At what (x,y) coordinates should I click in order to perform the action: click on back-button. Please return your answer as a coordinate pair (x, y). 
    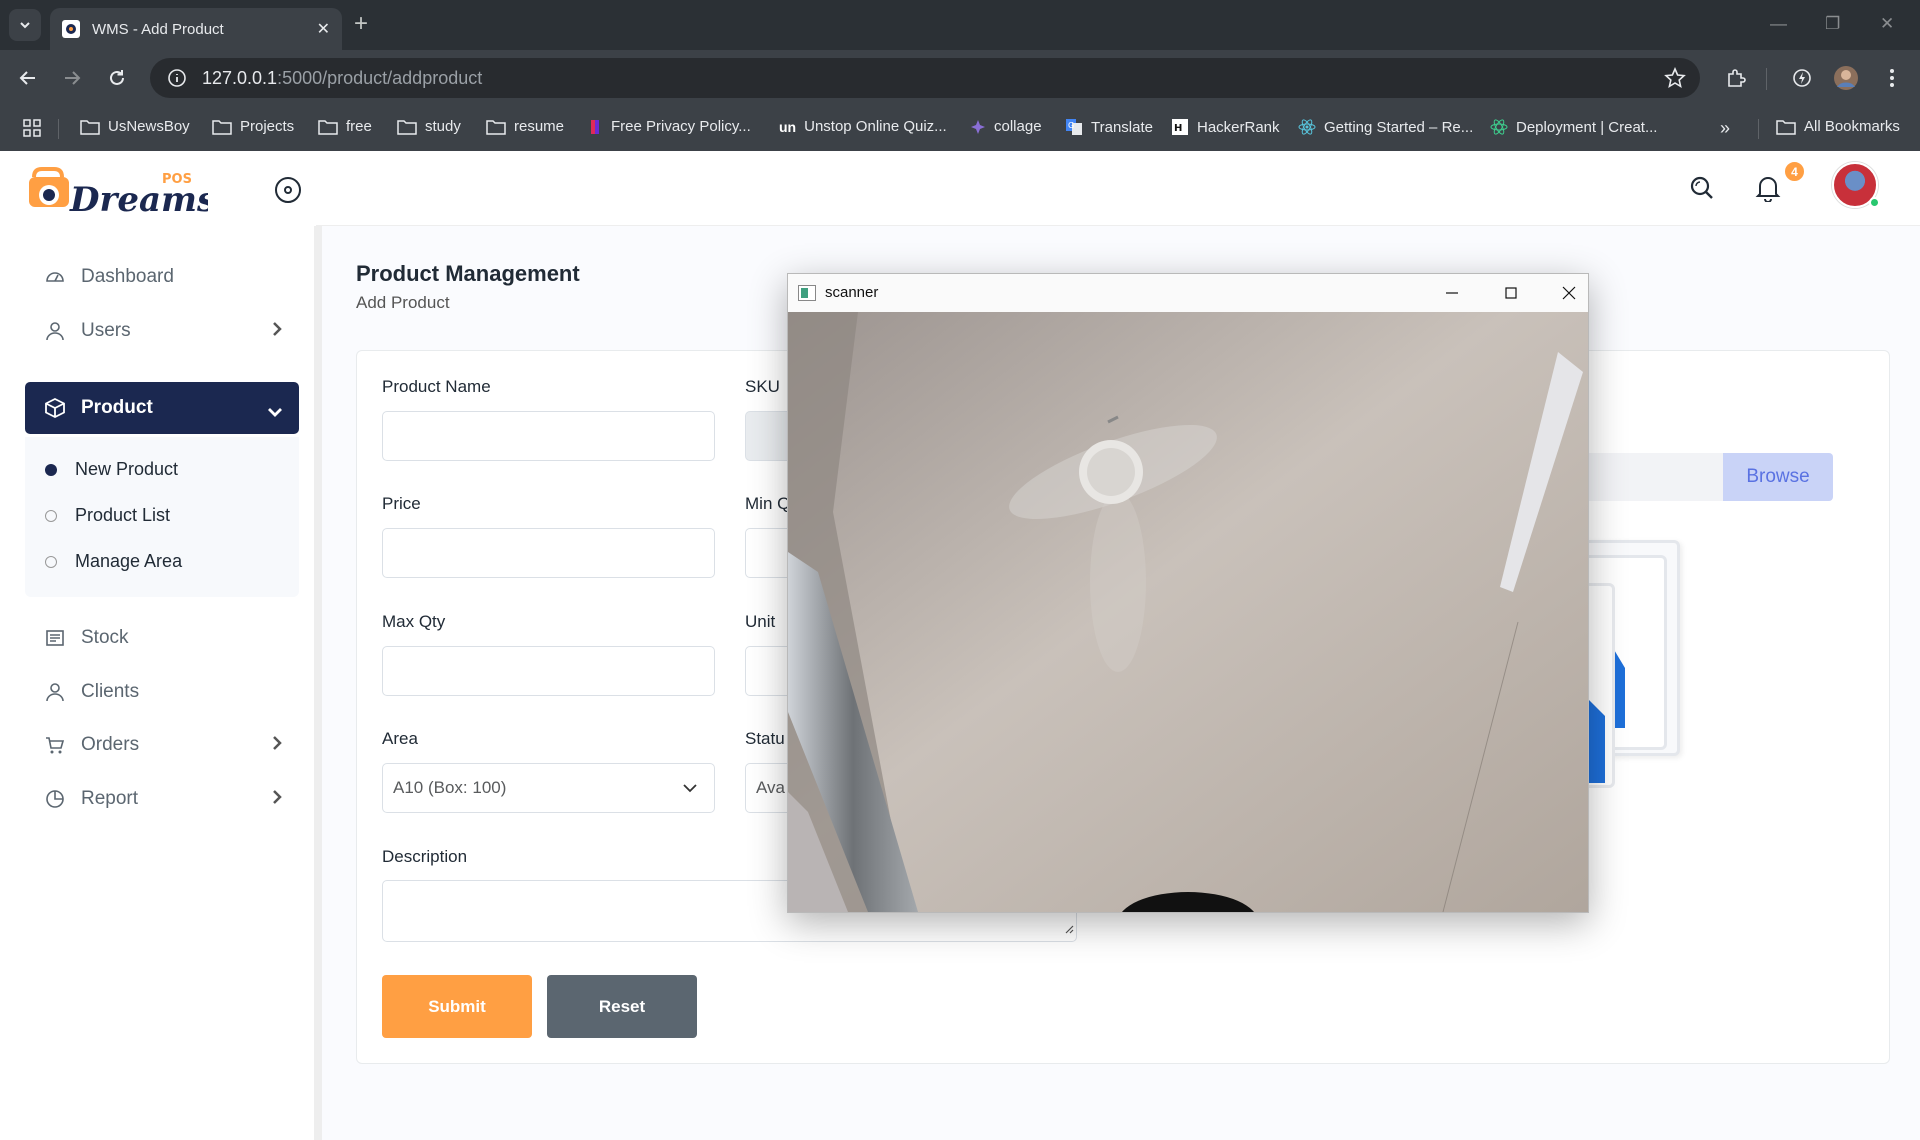
    Looking at the image, I should click on (28, 78).